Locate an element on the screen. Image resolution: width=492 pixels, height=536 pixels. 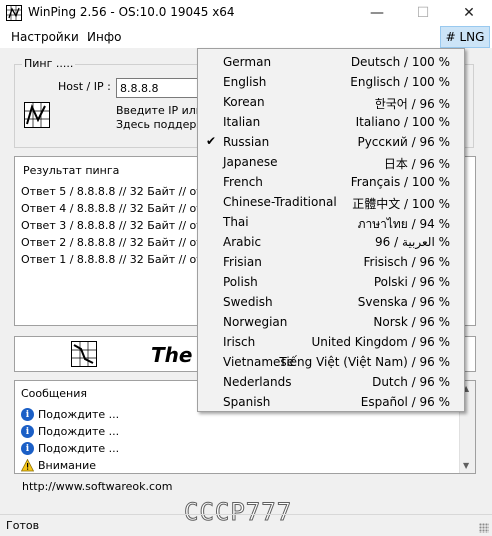
maximize-button: ☐ is located at coordinates (423, 13).